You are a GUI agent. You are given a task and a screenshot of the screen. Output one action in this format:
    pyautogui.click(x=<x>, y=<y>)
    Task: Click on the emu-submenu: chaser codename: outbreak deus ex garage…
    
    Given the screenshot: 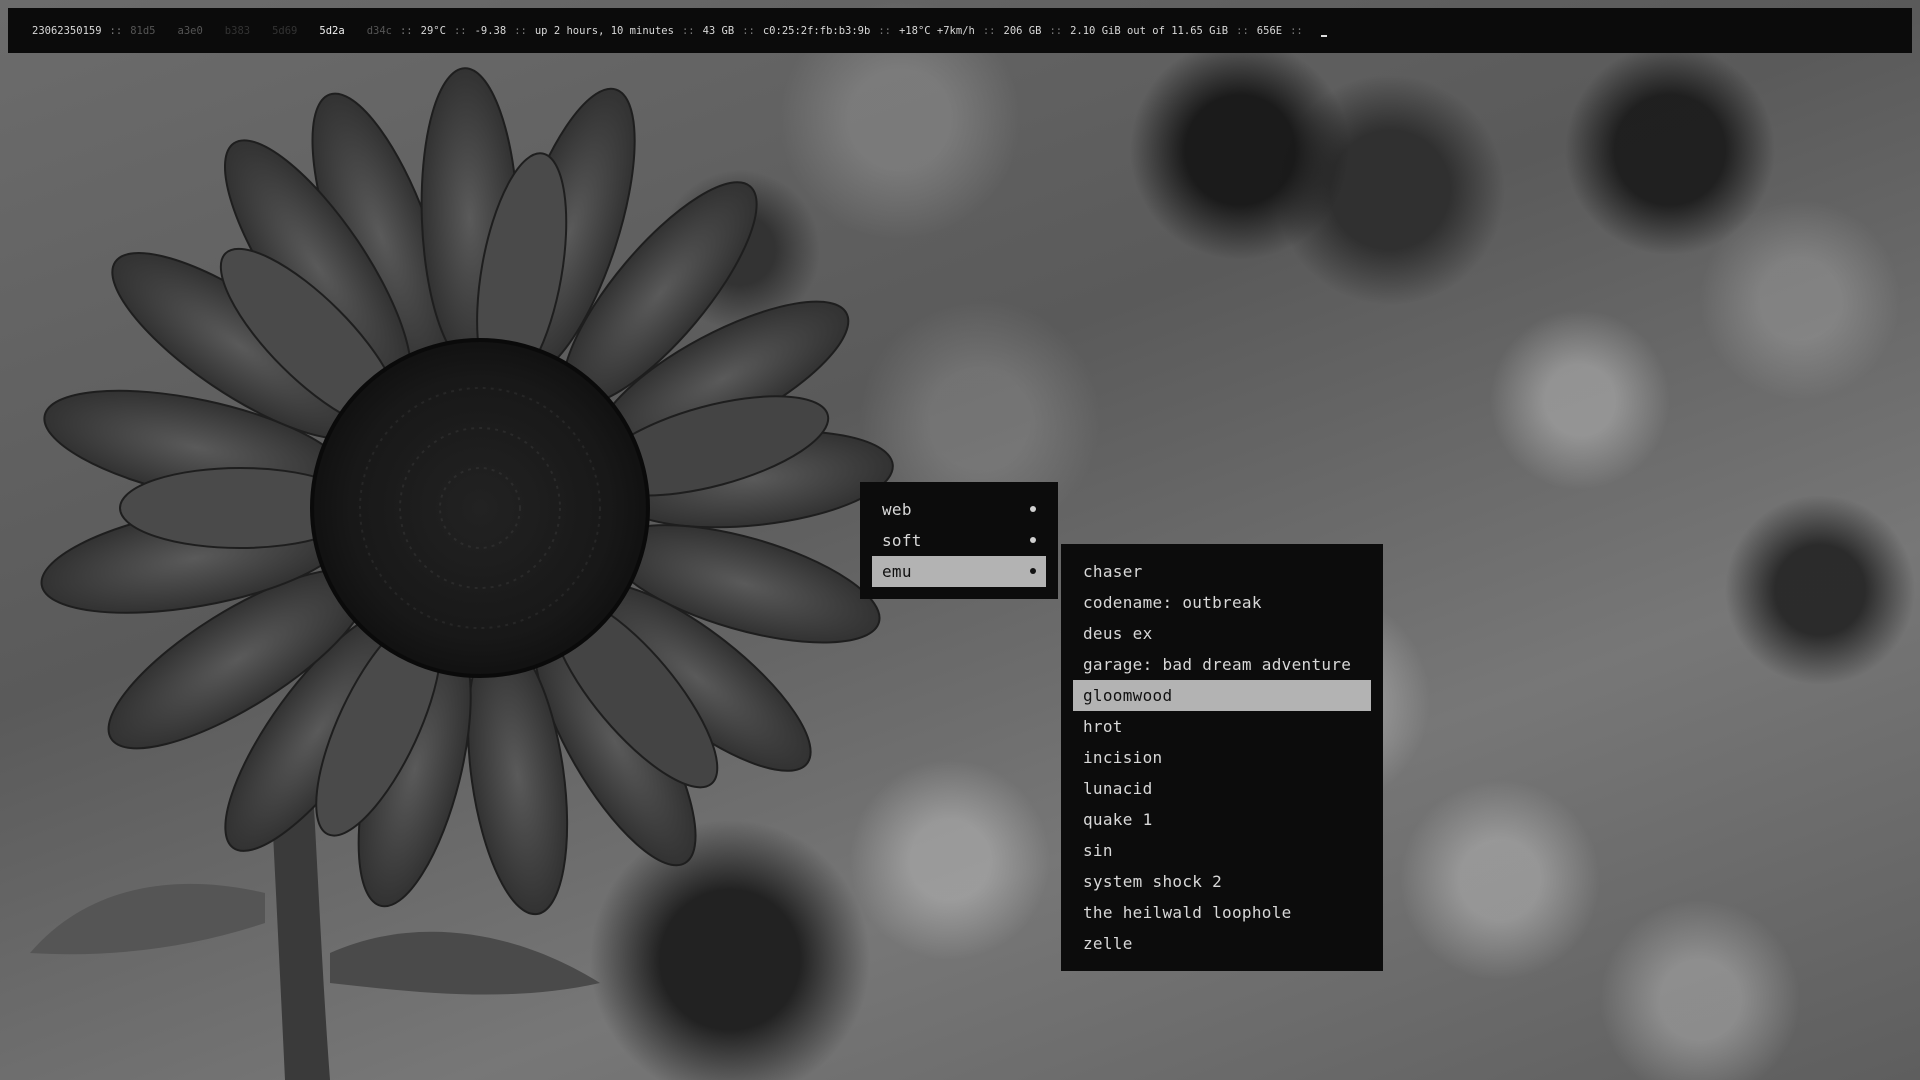 What is the action you would take?
    pyautogui.click(x=1222, y=757)
    